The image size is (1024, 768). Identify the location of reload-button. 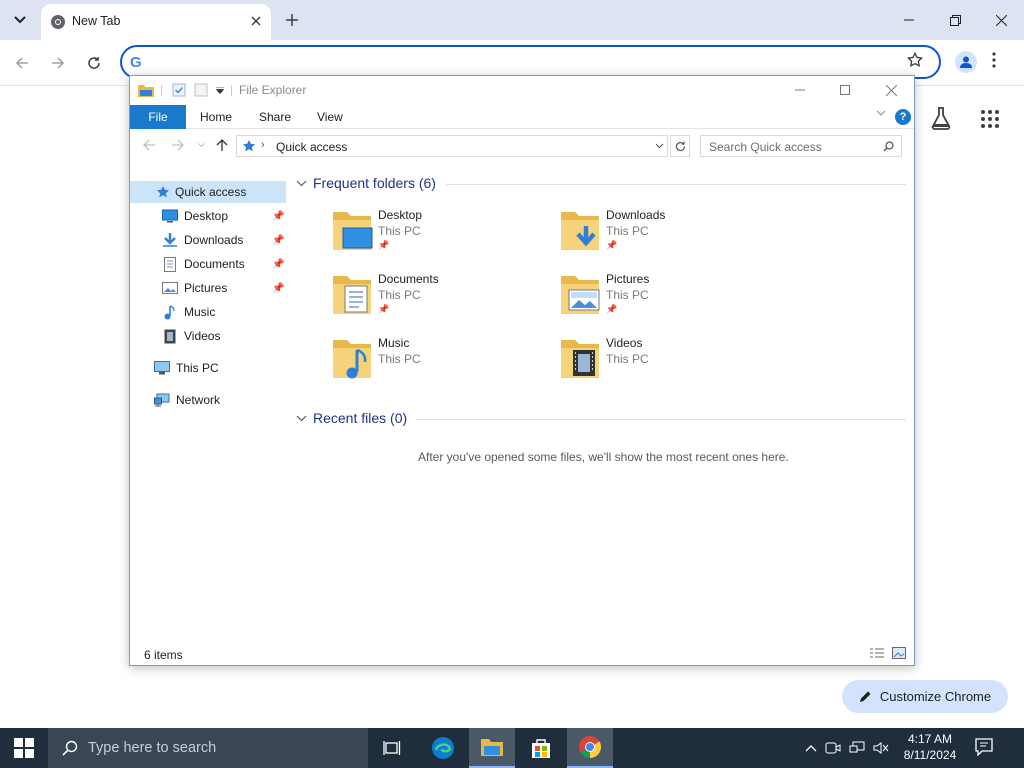
(94, 63).